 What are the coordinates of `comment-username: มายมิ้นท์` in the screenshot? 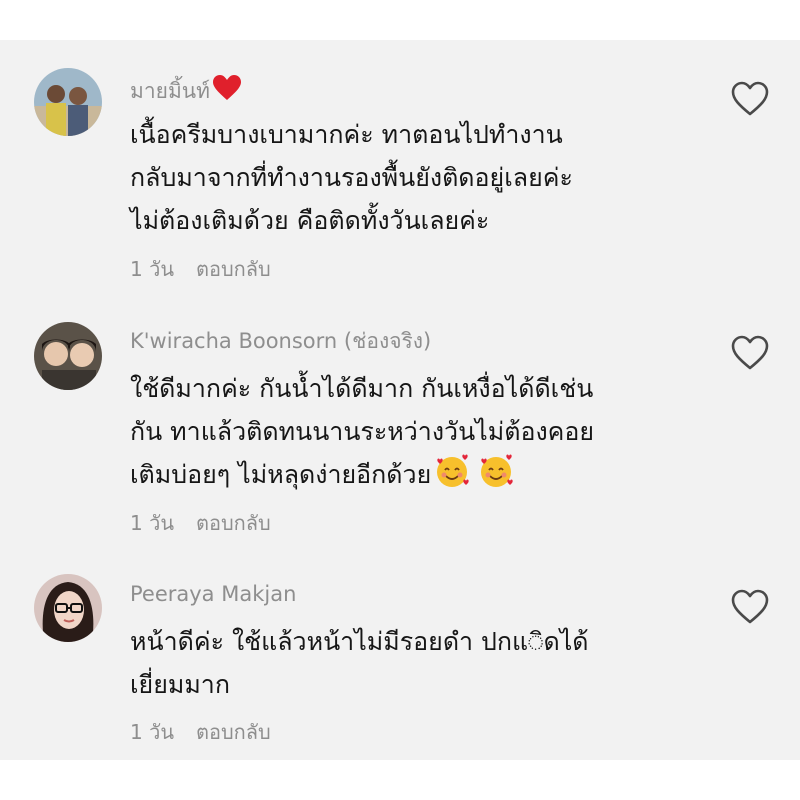 It's located at (186, 91).